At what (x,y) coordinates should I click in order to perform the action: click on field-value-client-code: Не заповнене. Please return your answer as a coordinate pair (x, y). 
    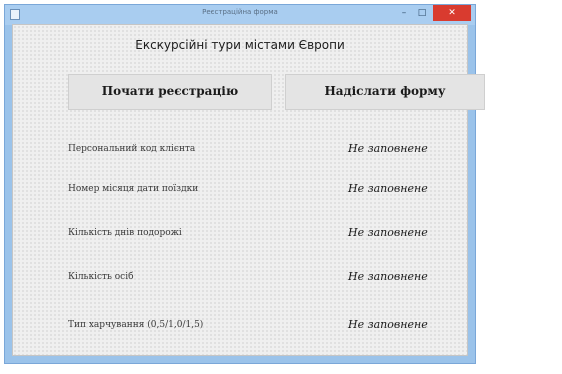
    Looking at the image, I should click on (388, 148).